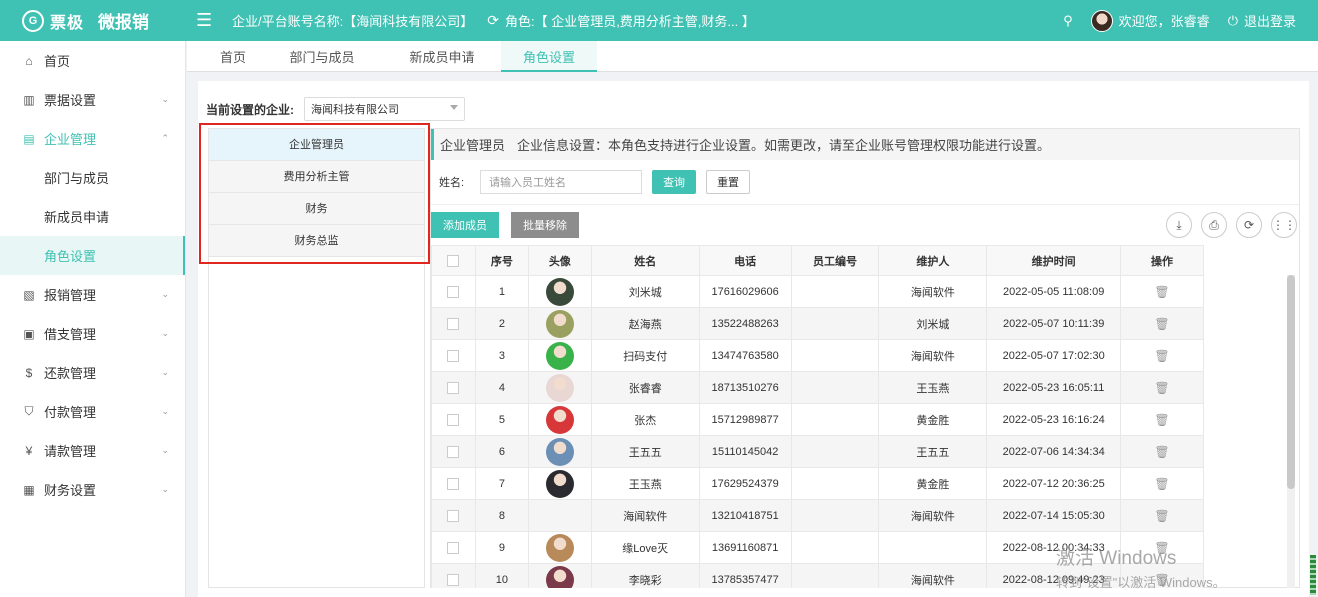  I want to click on welcome-text: 欢迎您，张睿睿, so click(1164, 21).